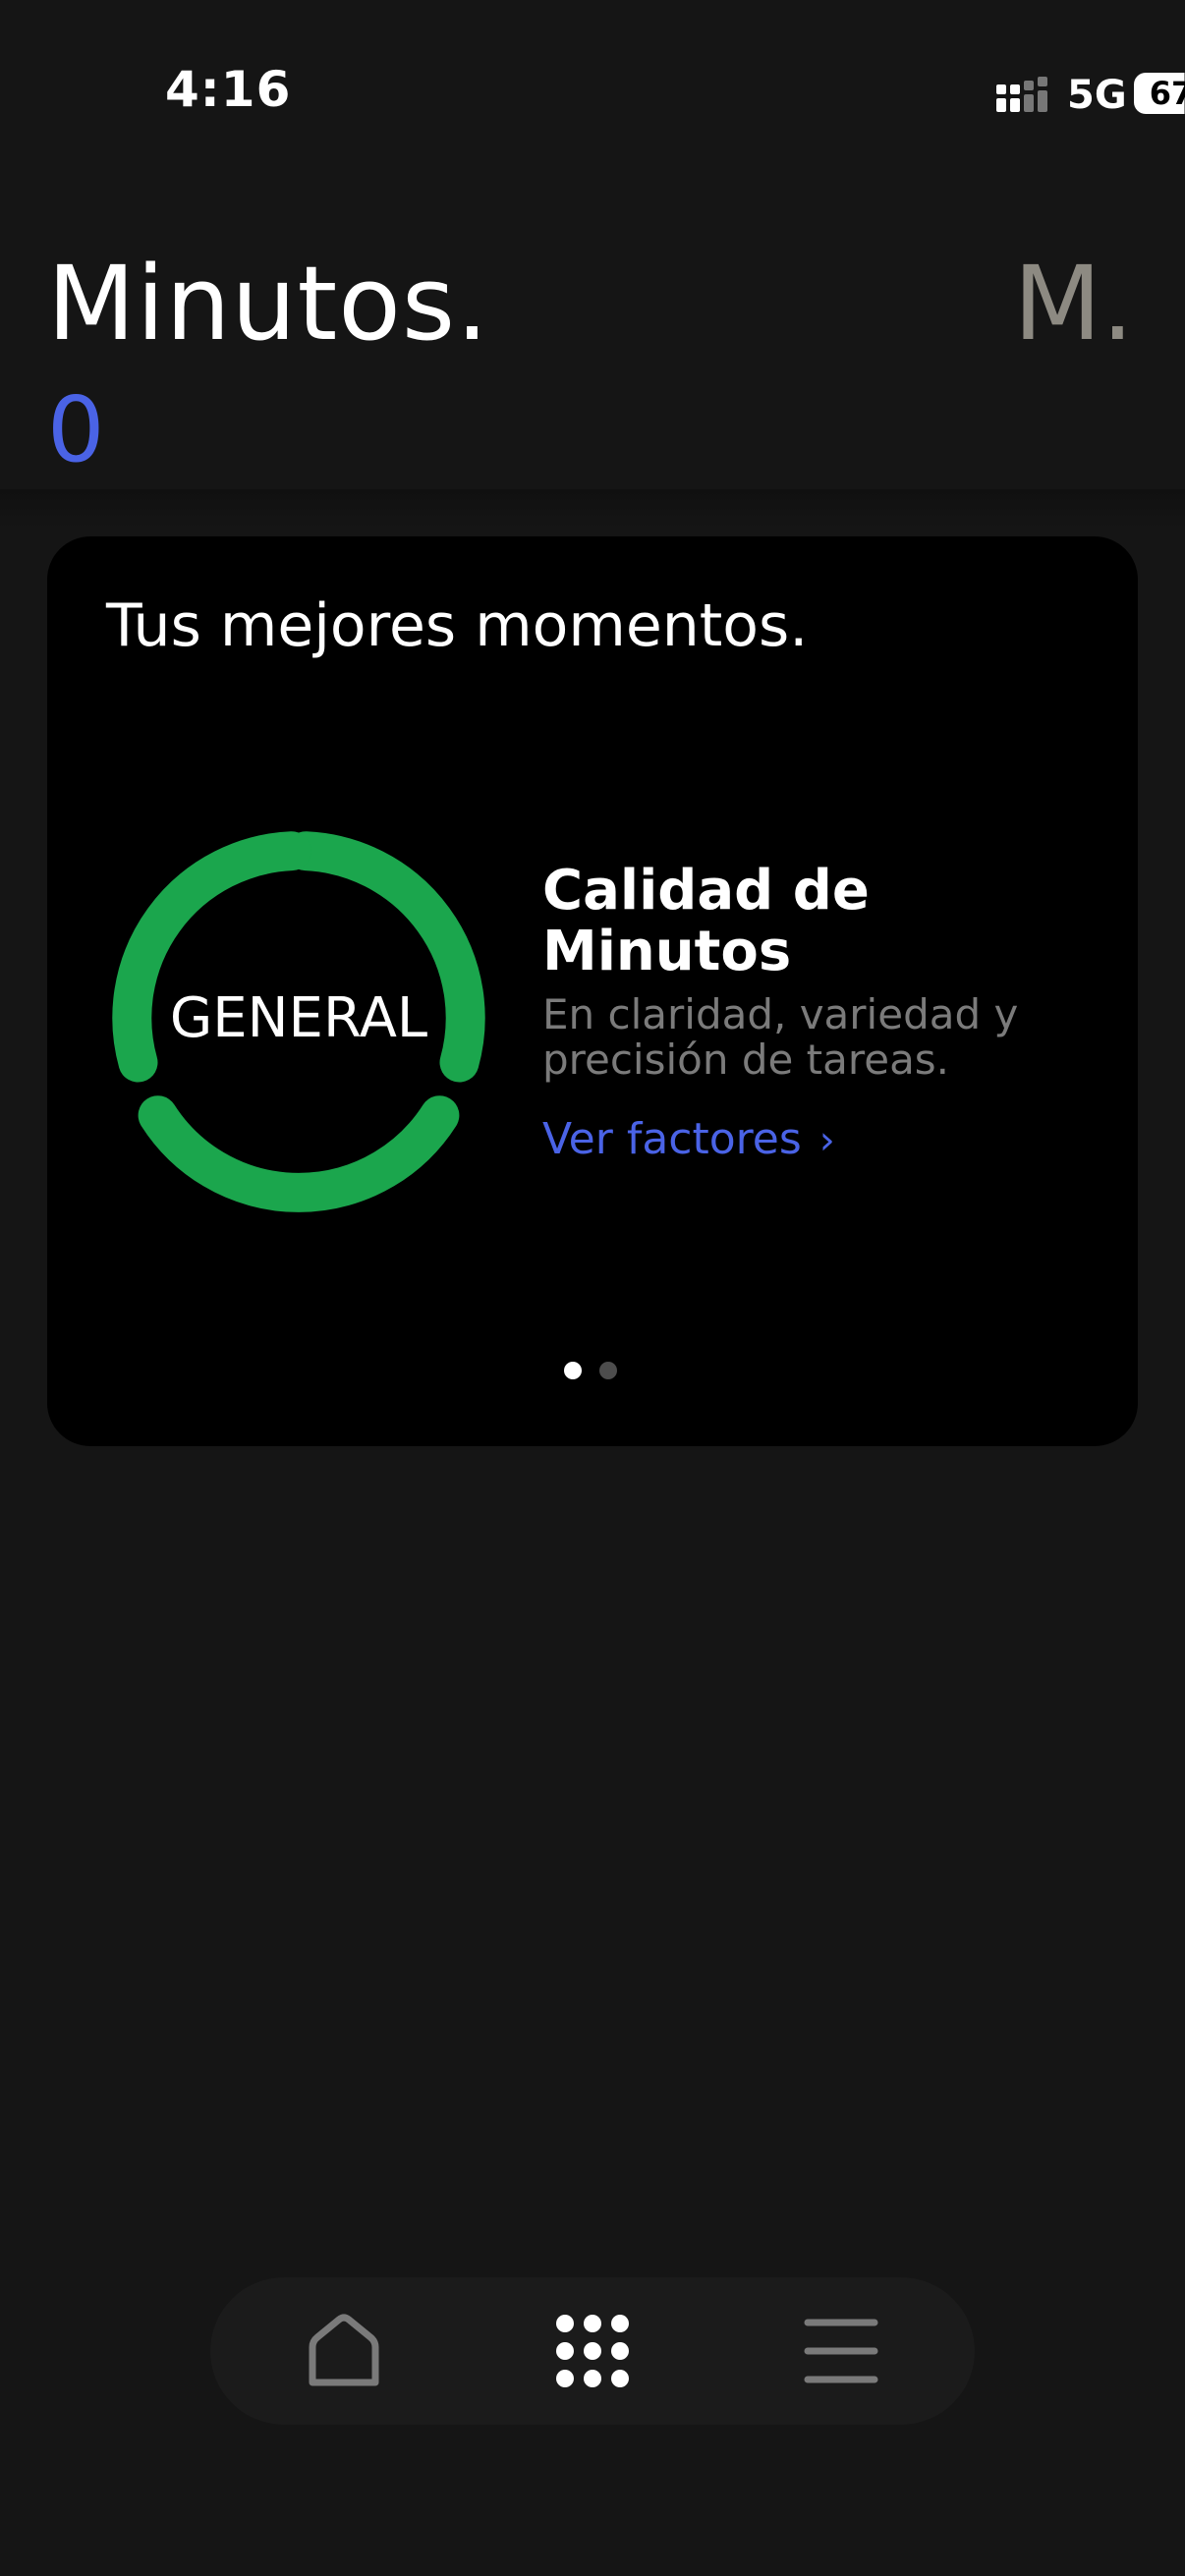  Describe the element at coordinates (458, 625) in the screenshot. I see `card-title: Tus mejores momentos.` at that location.